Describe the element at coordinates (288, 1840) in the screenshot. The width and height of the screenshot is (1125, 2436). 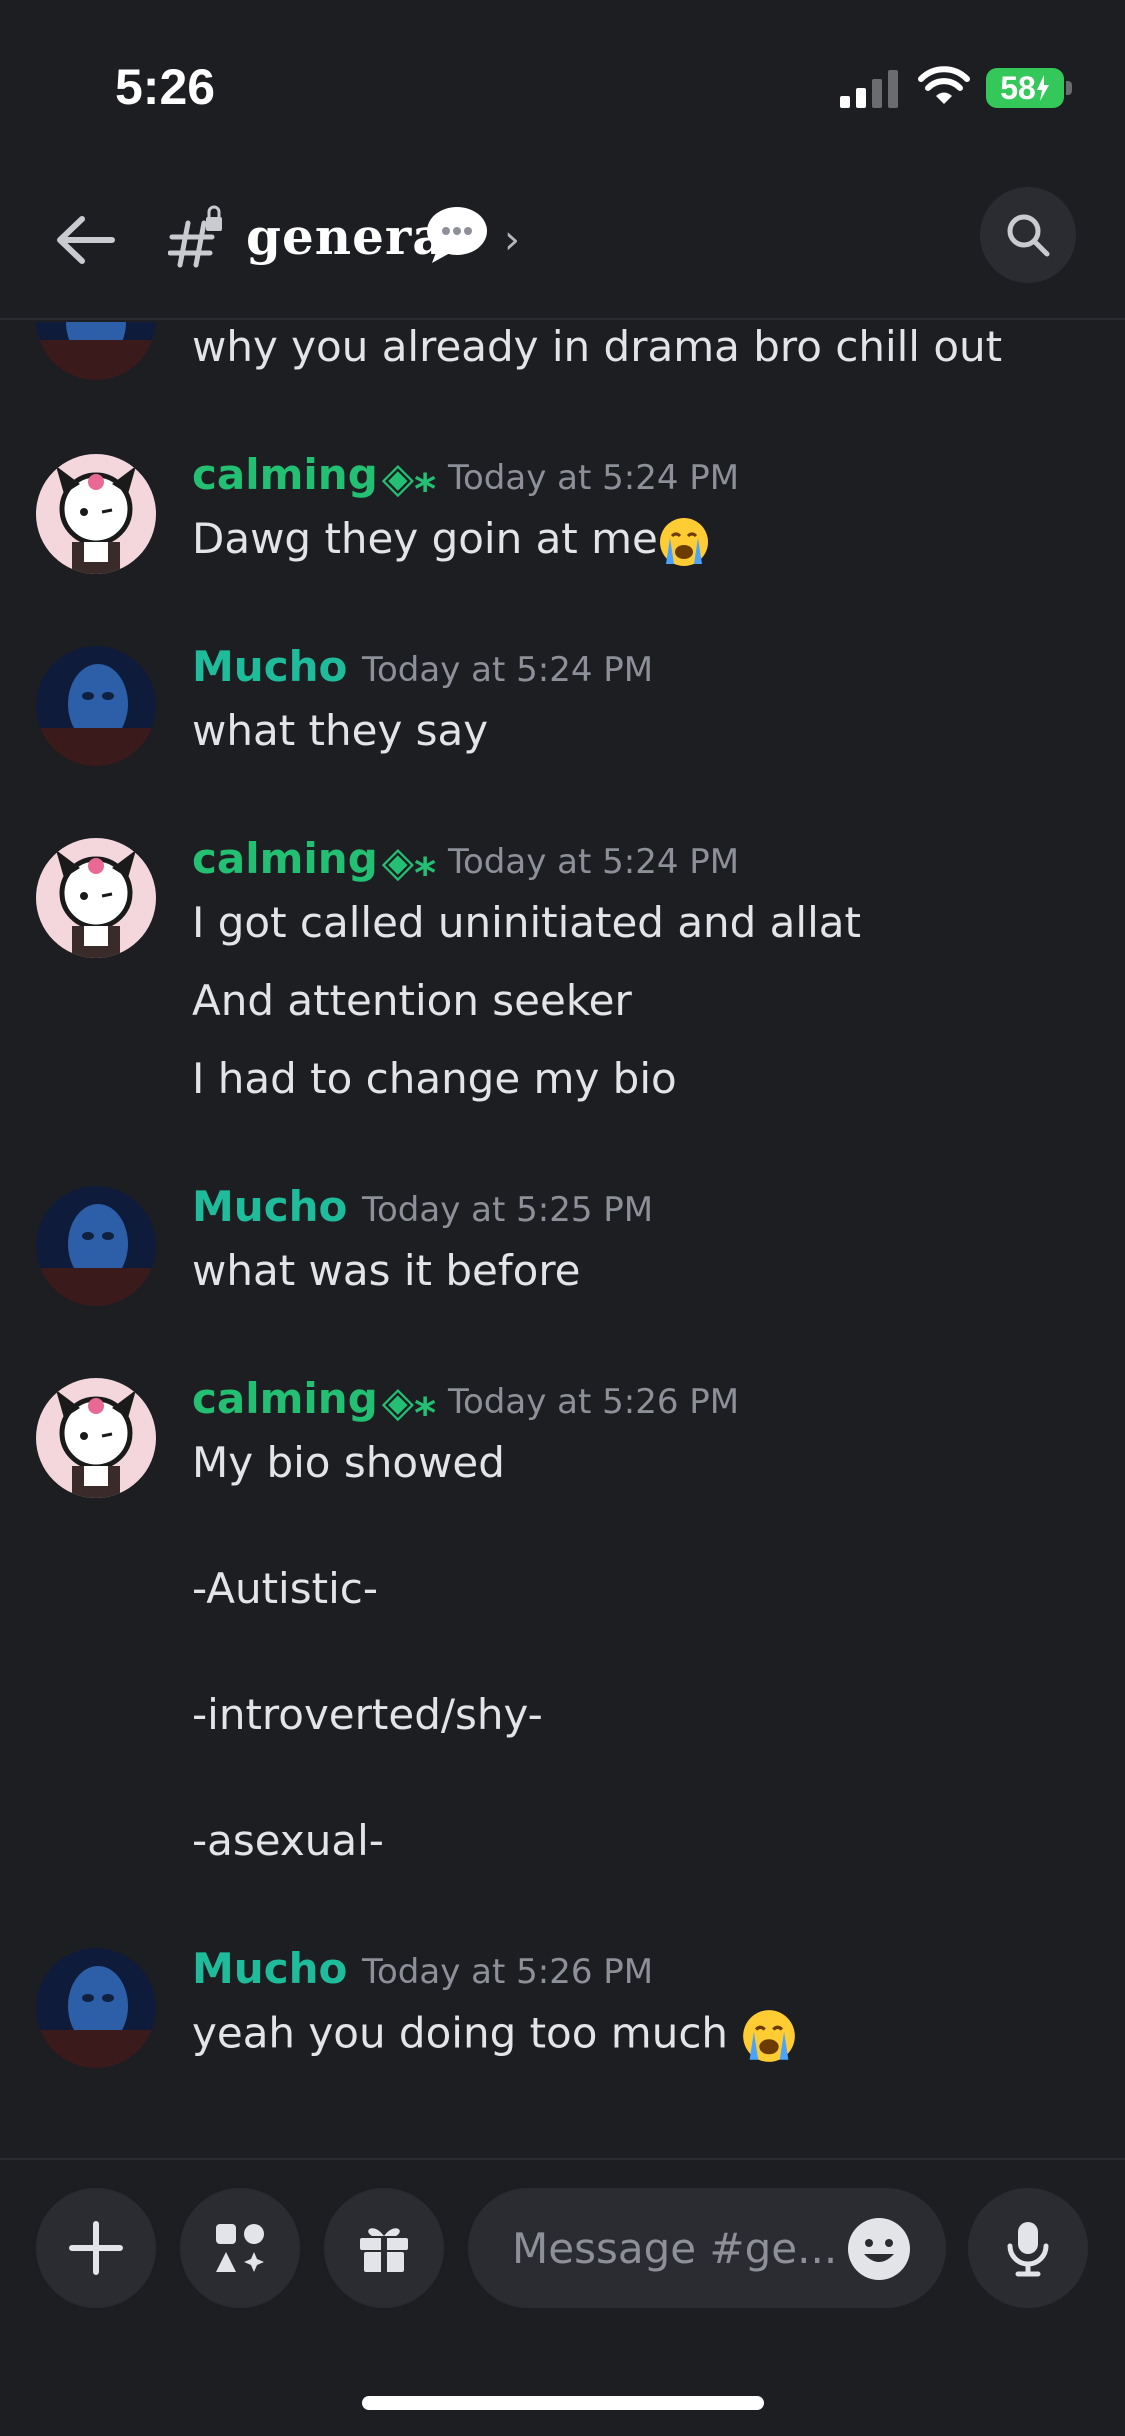
I see `message-text: -asexual-` at that location.